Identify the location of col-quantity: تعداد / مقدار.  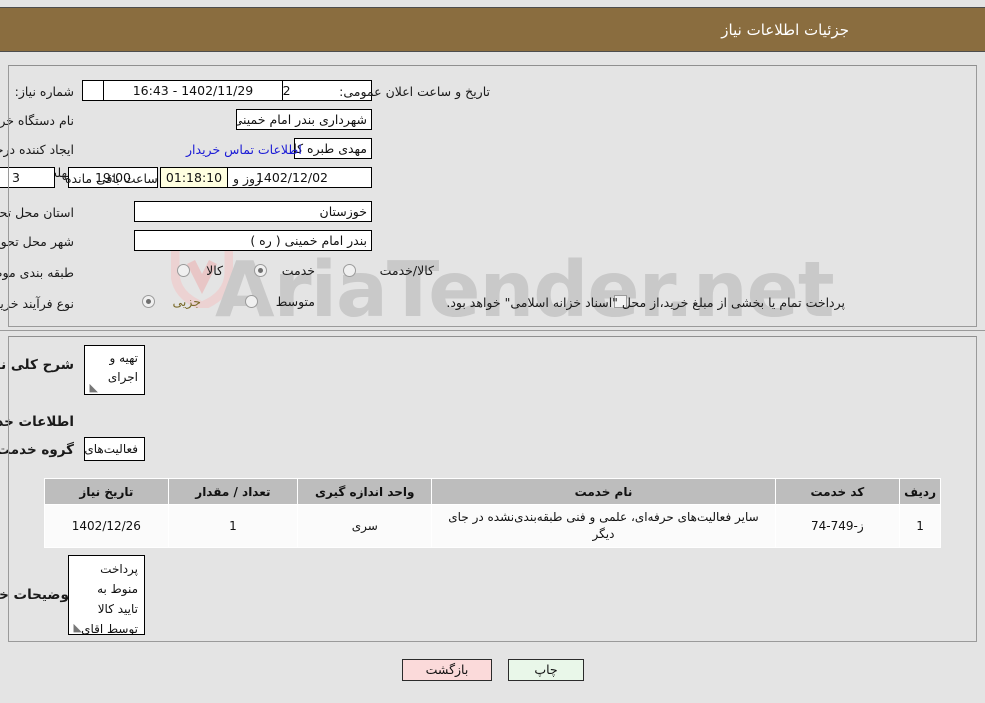
(233, 491).